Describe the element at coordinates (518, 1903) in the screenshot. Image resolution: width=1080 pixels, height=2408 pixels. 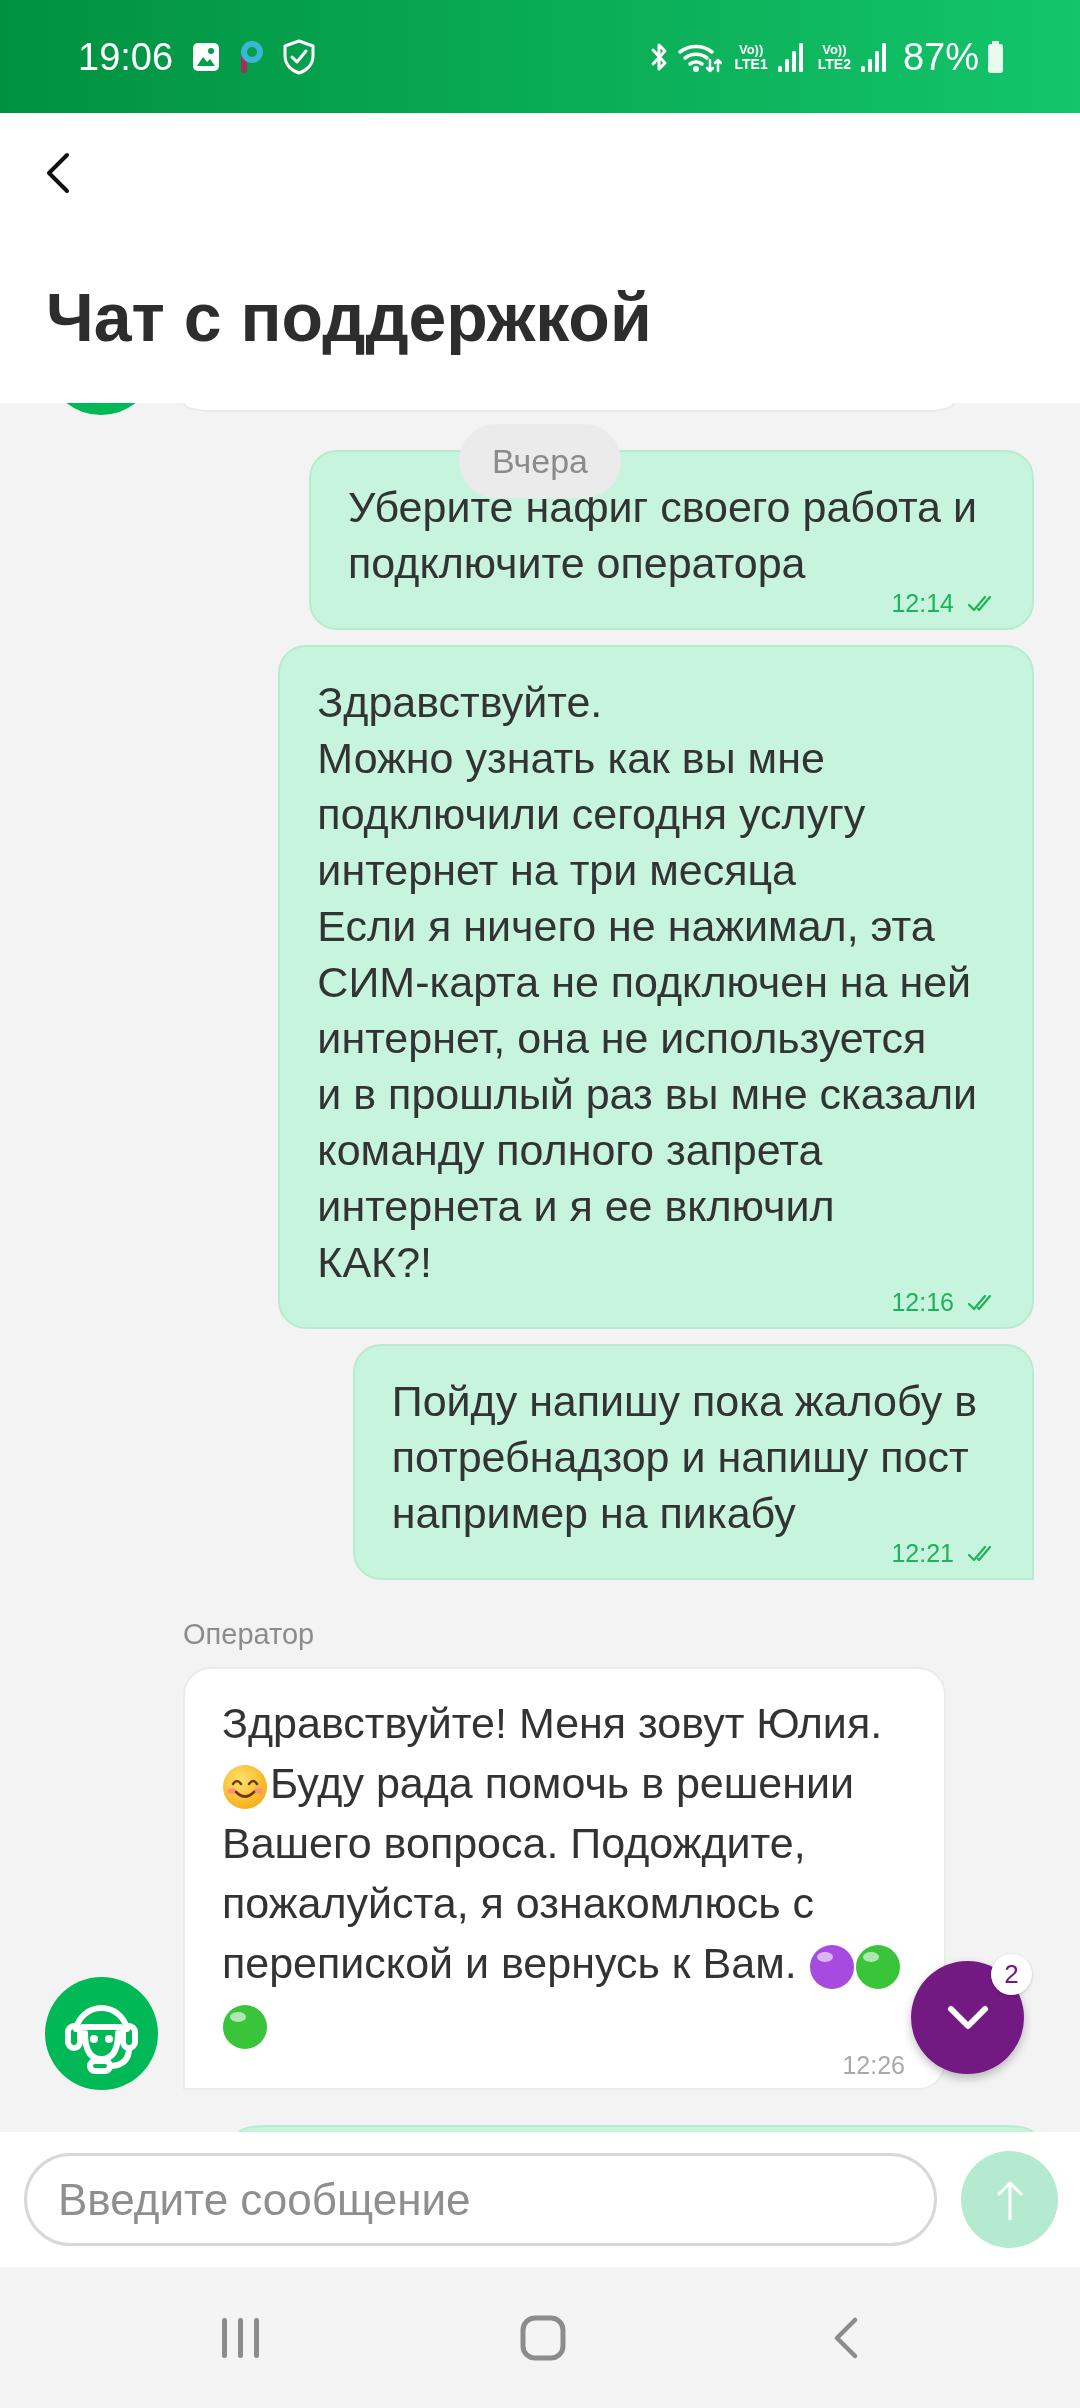
I see `message-text: Вашего вопроса. Подождите, пожалуйста, я ознакомлюсь с перепиской и вернусь к Вам.` at that location.